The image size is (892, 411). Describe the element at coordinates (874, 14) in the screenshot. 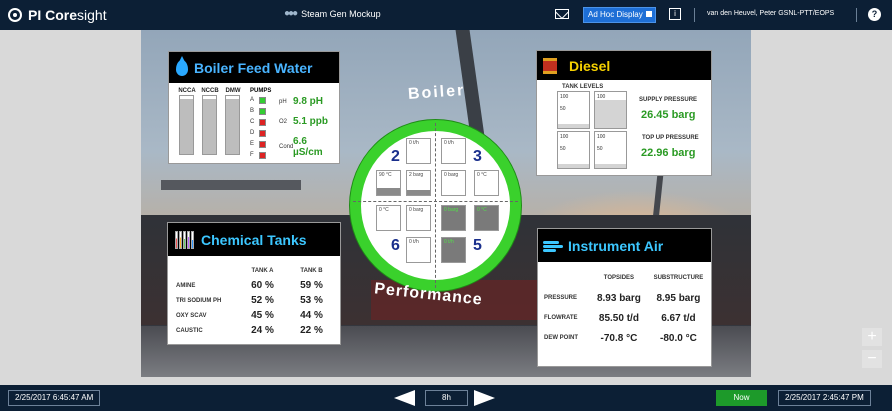

I see `help-icon: ?` at that location.